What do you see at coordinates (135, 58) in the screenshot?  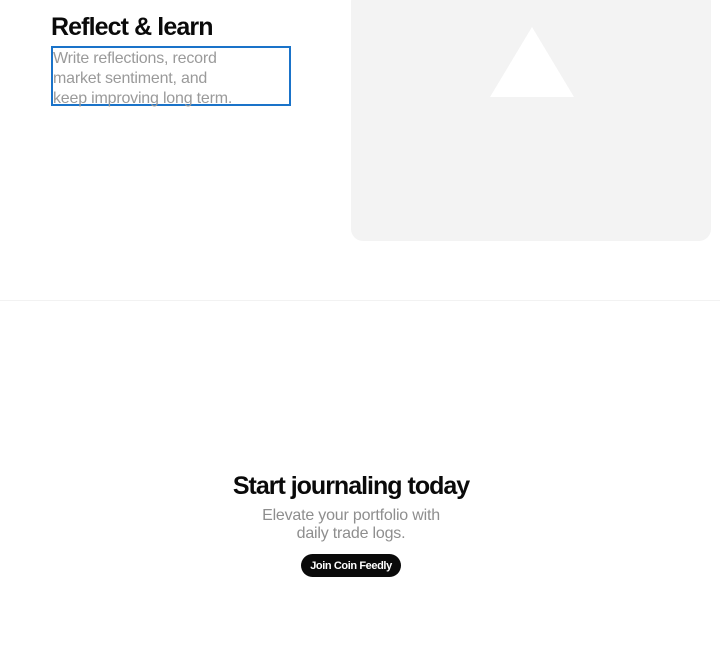 I see `feature-description-line: Write reflections, record` at bounding box center [135, 58].